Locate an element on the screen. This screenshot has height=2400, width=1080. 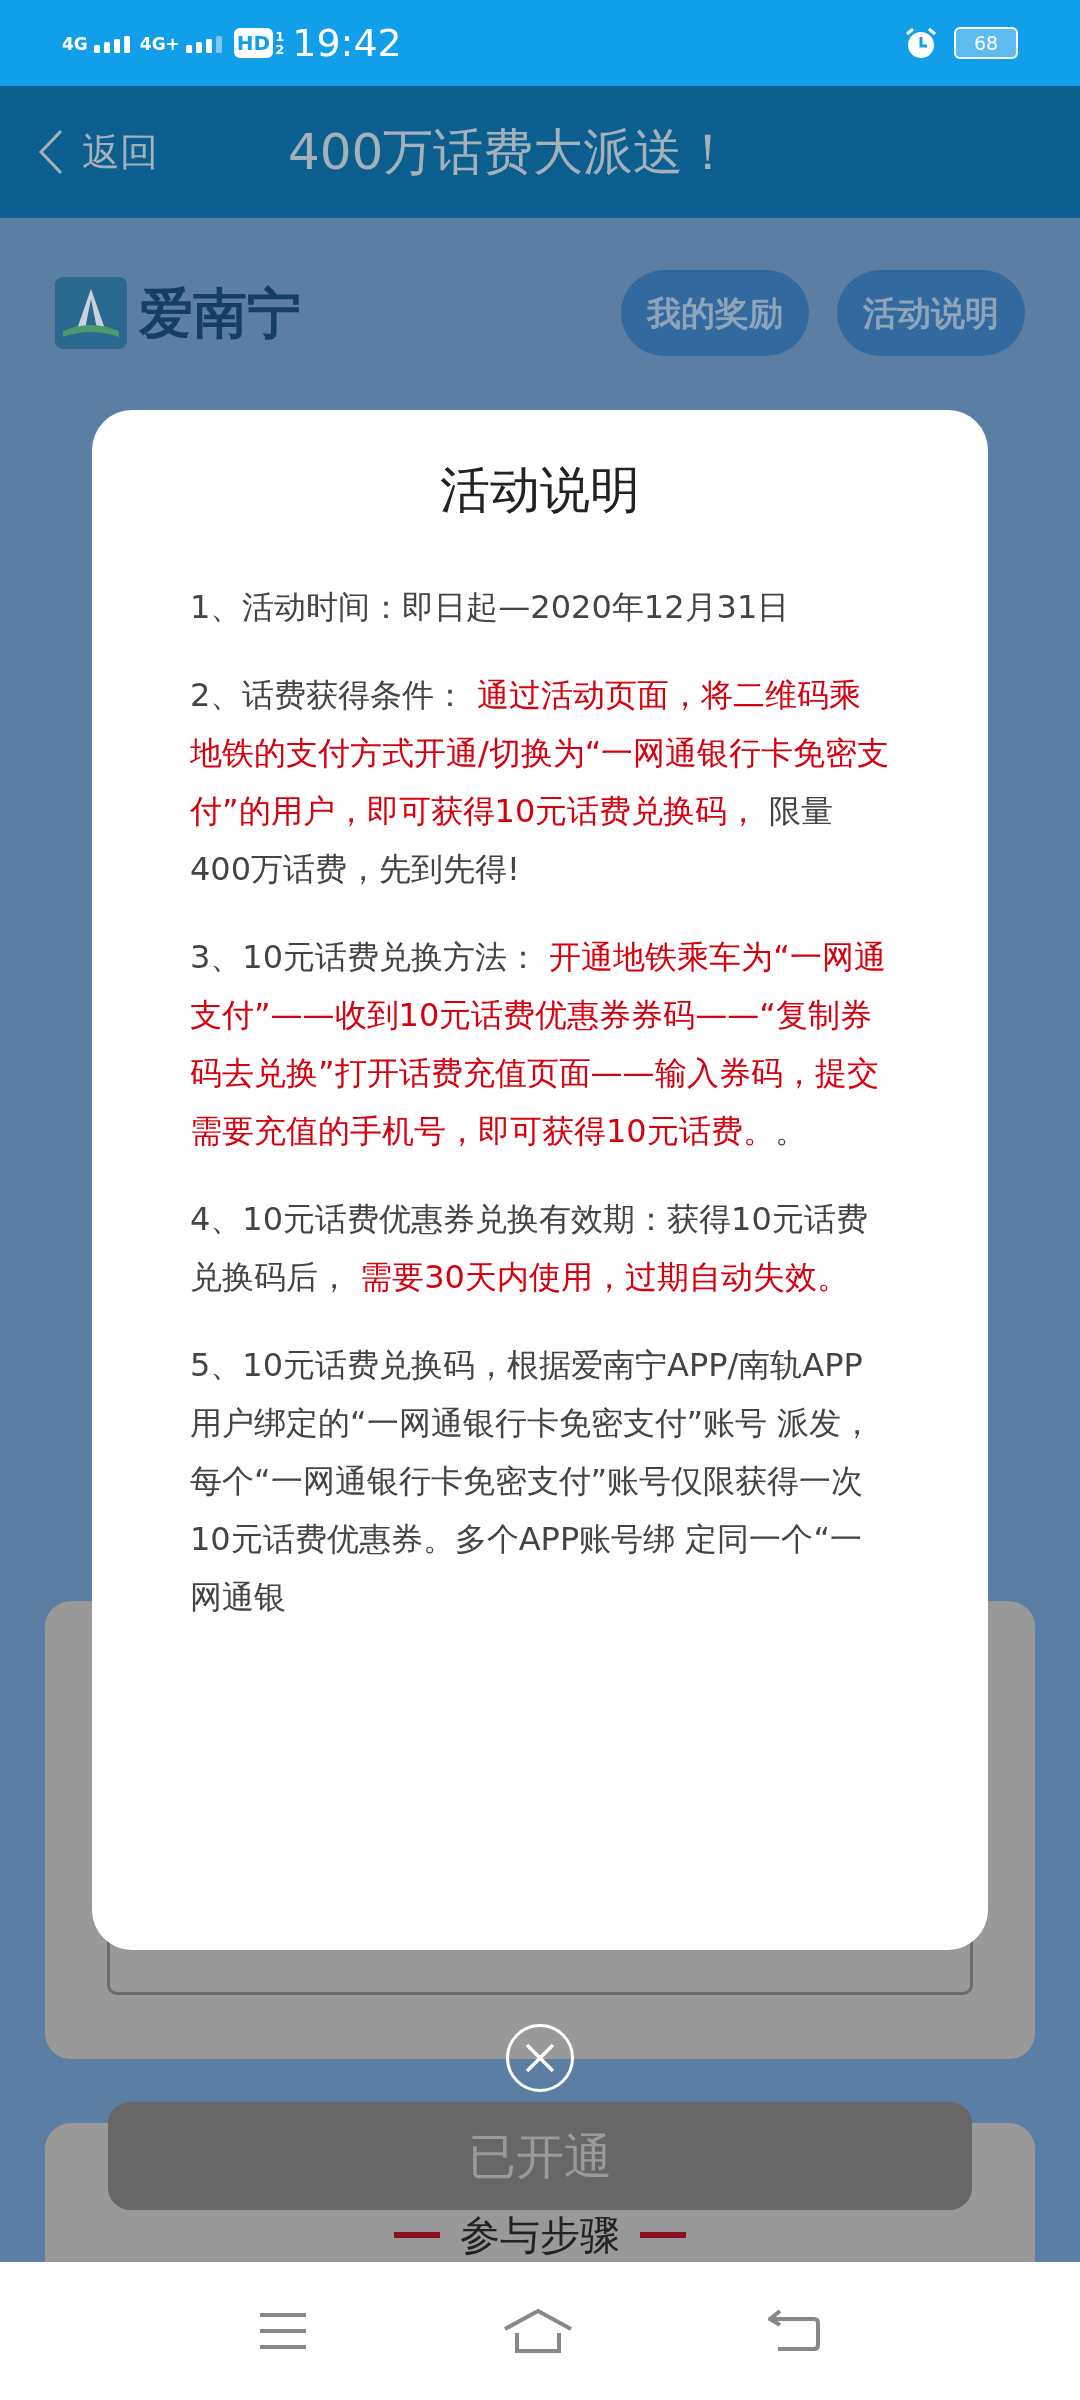
sim-slot-label: 1 is located at coordinates (280, 36).